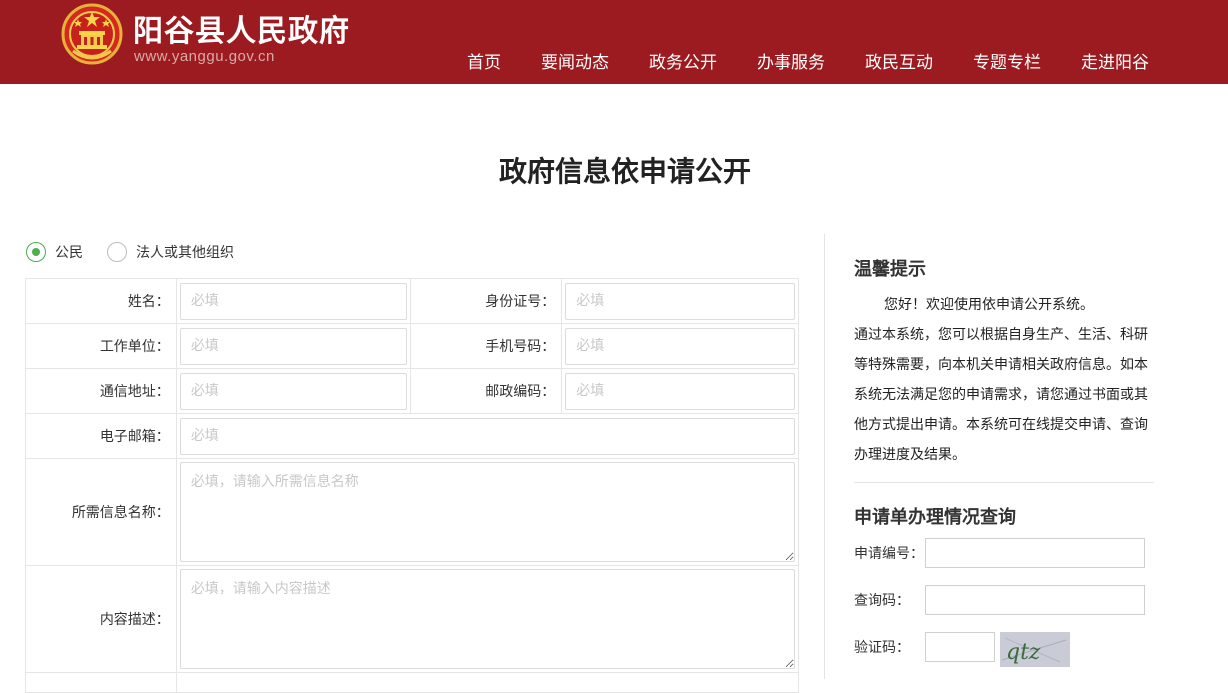 Image resolution: width=1228 pixels, height=693 pixels. What do you see at coordinates (1115, 64) in the screenshot?
I see `nav-about-yanggu: 走进阳谷` at bounding box center [1115, 64].